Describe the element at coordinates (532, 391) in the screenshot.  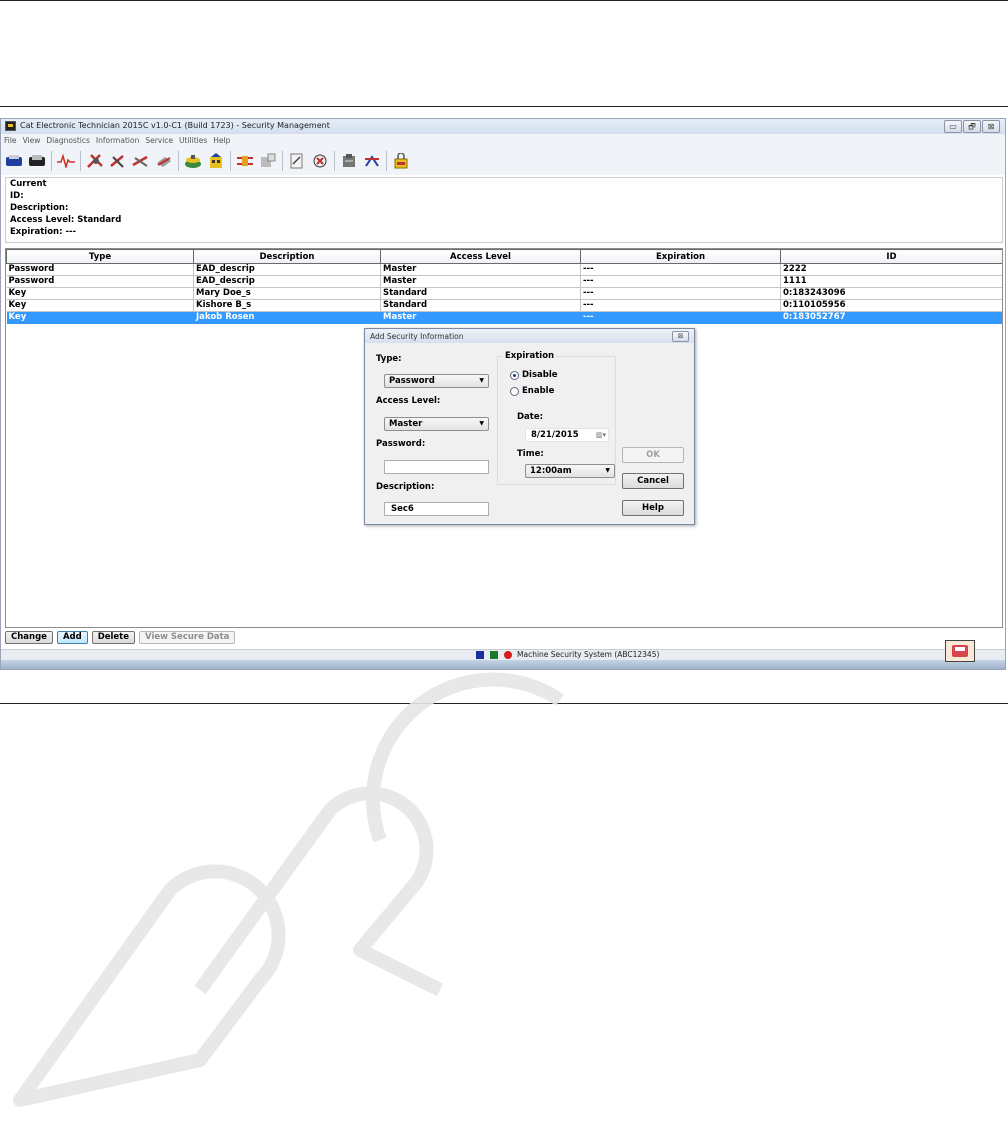
I see `enable-radio: Enable` at that location.